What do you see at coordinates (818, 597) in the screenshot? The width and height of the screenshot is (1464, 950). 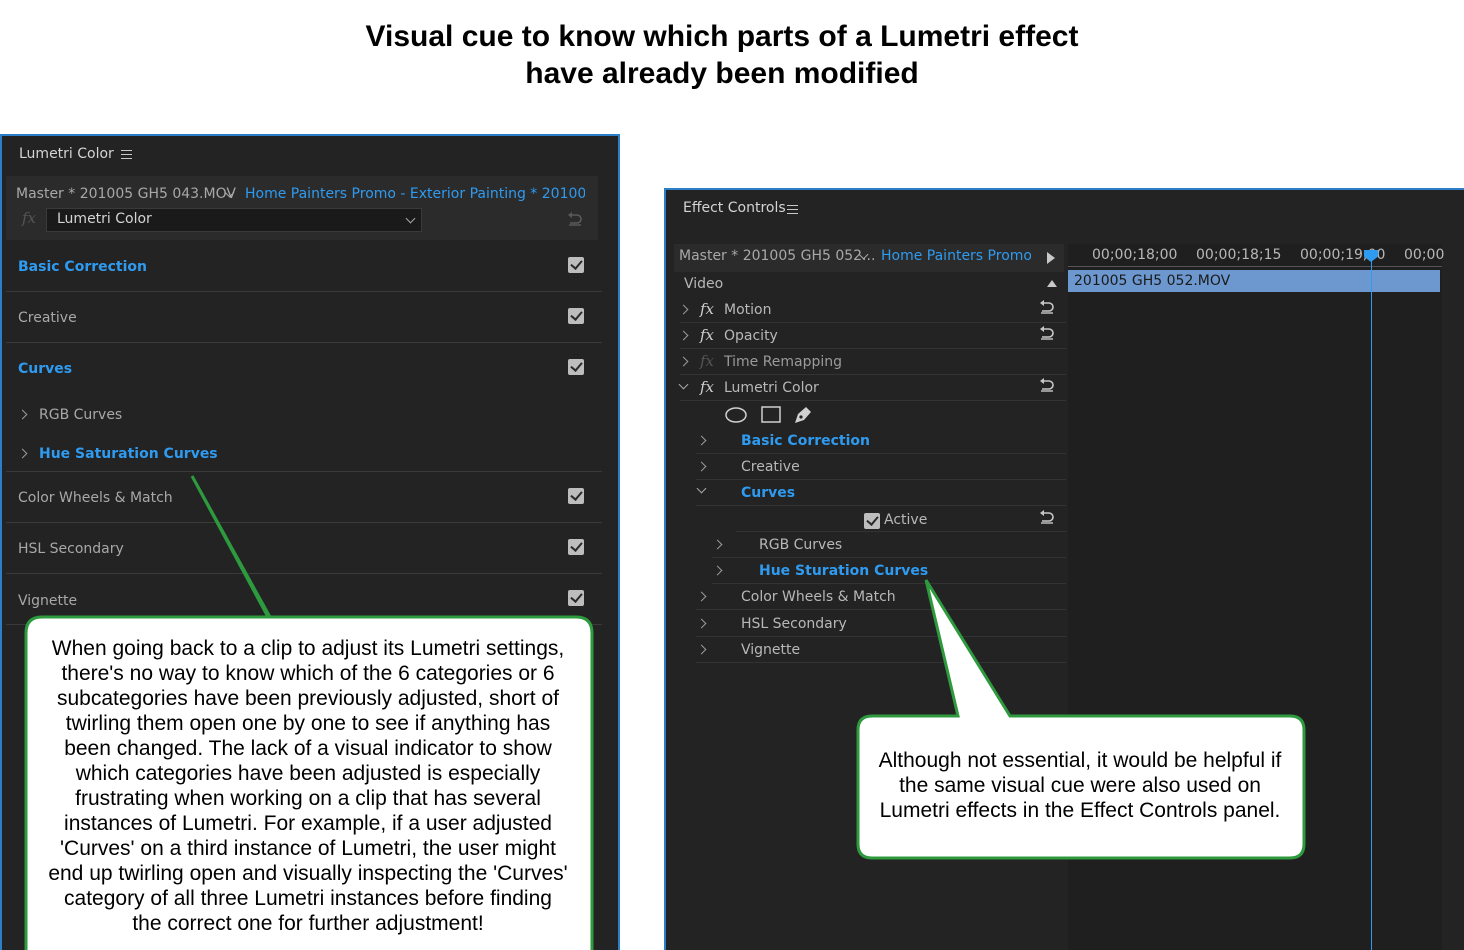 I see `category-label: Color Wheels & Match` at bounding box center [818, 597].